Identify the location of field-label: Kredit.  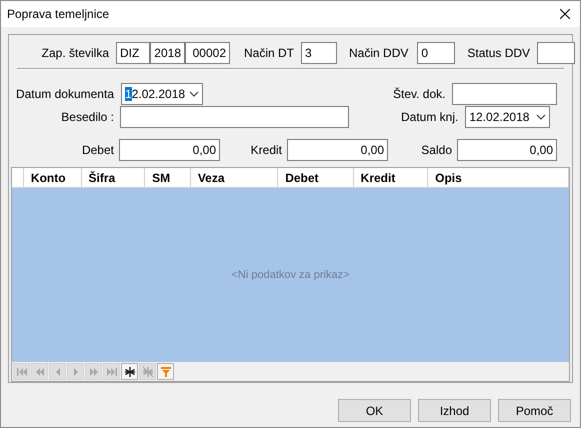
(266, 150).